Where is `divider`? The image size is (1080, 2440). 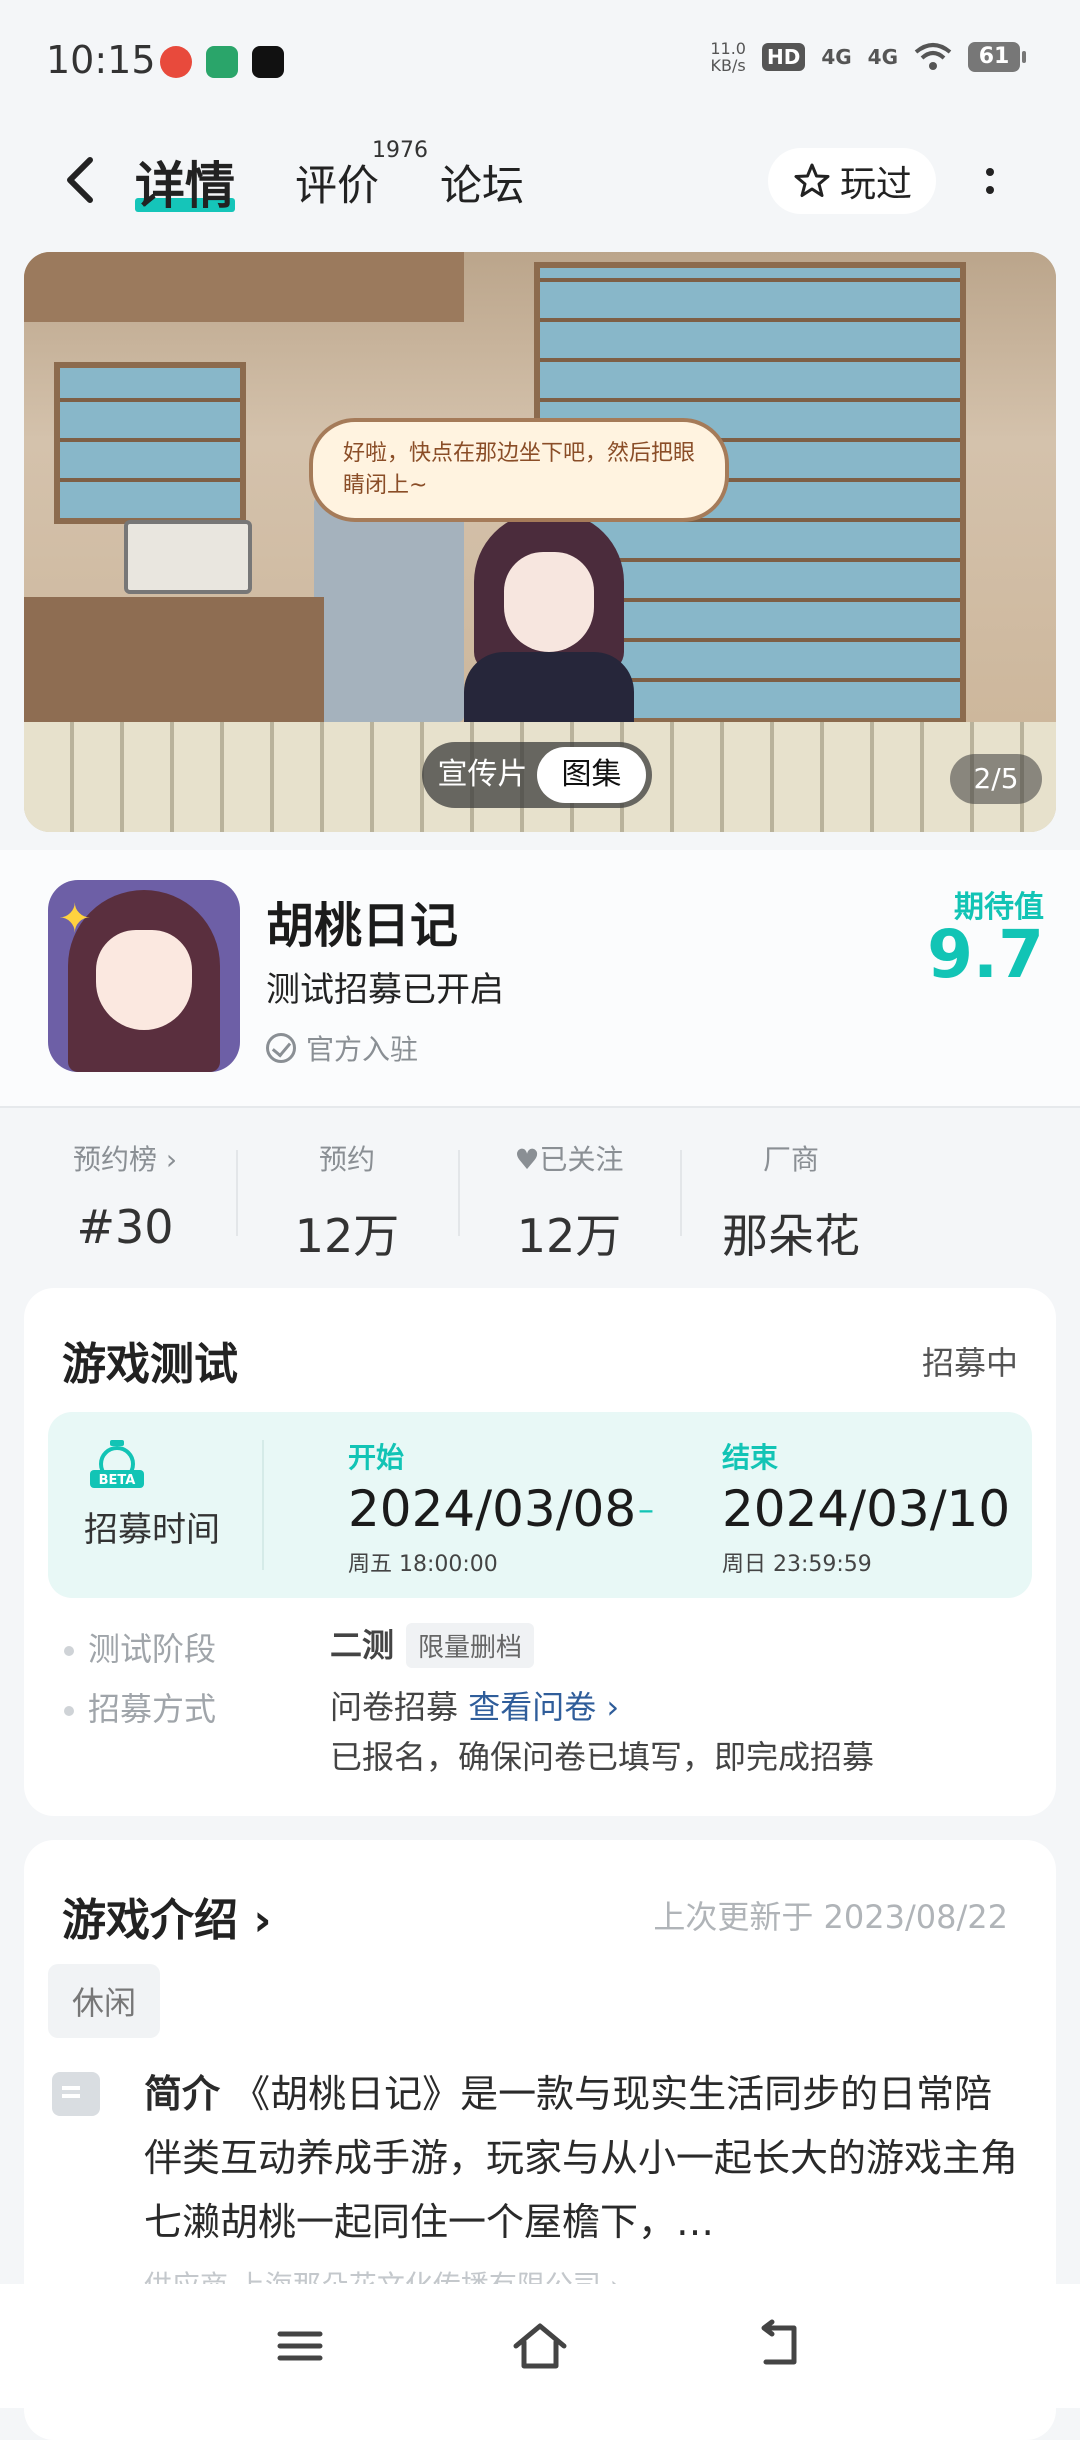
divider is located at coordinates (540, 1107).